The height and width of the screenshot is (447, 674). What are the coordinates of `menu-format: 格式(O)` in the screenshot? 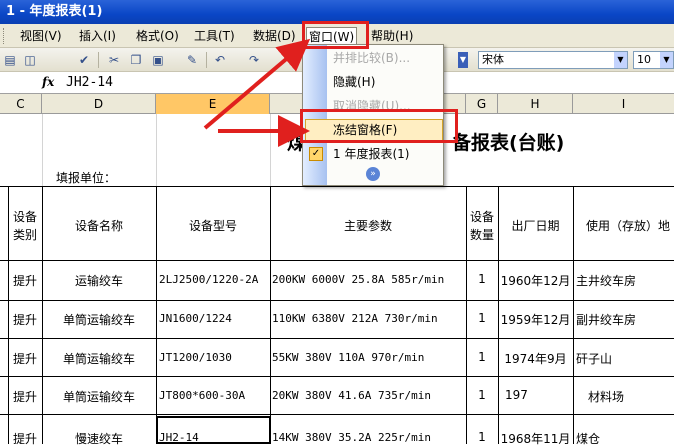 It's located at (157, 36).